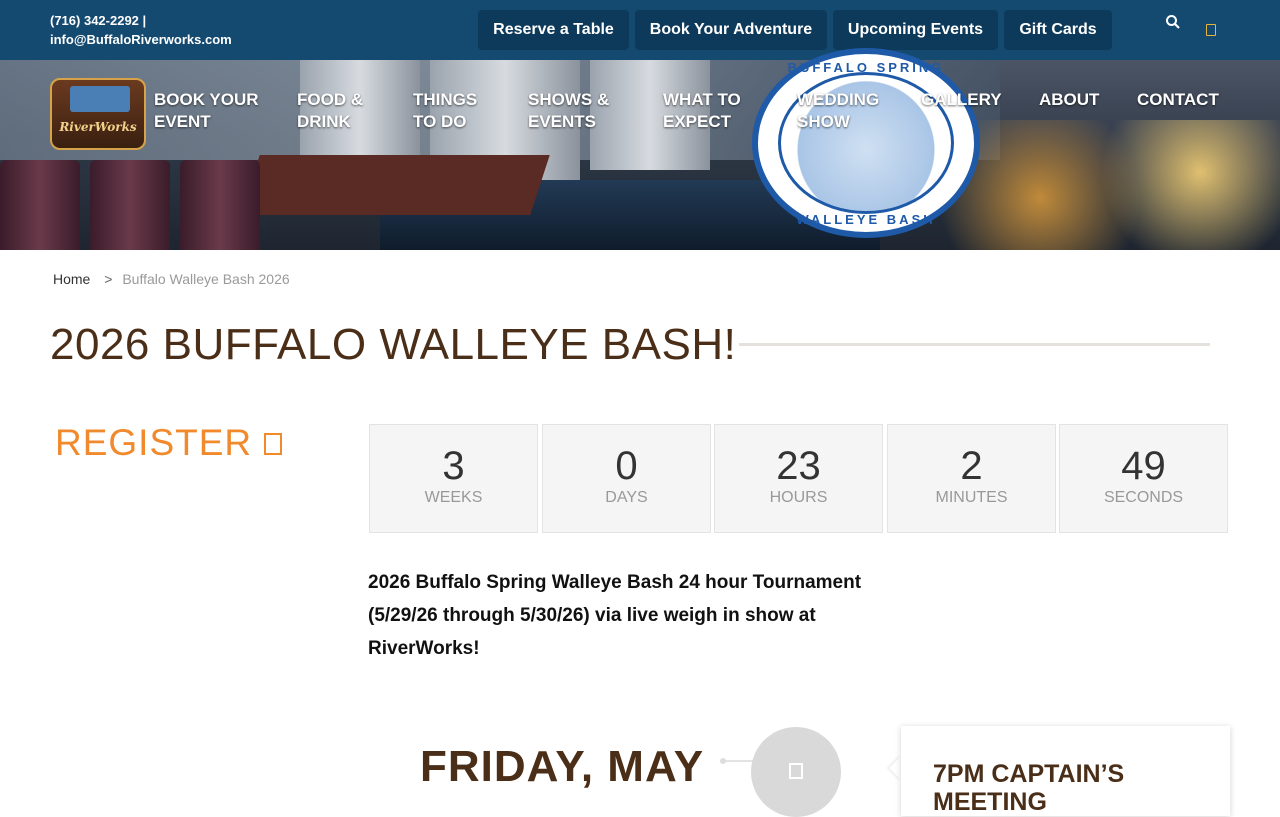 The height and width of the screenshot is (817, 1280). Describe the element at coordinates (866, 143) in the screenshot. I see `walleye-bash-badge: BUFFALO SPRING WALLEYE BASH` at that location.